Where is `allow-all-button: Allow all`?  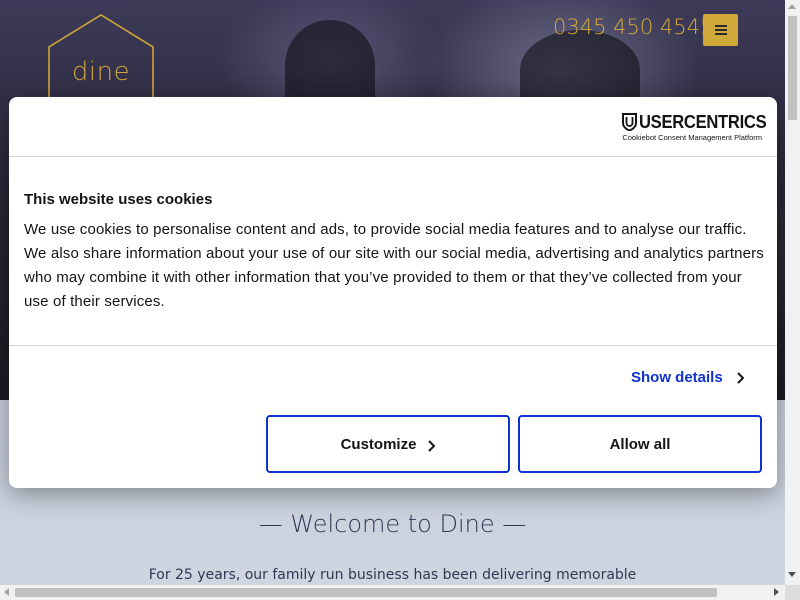 allow-all-button: Allow all is located at coordinates (640, 444).